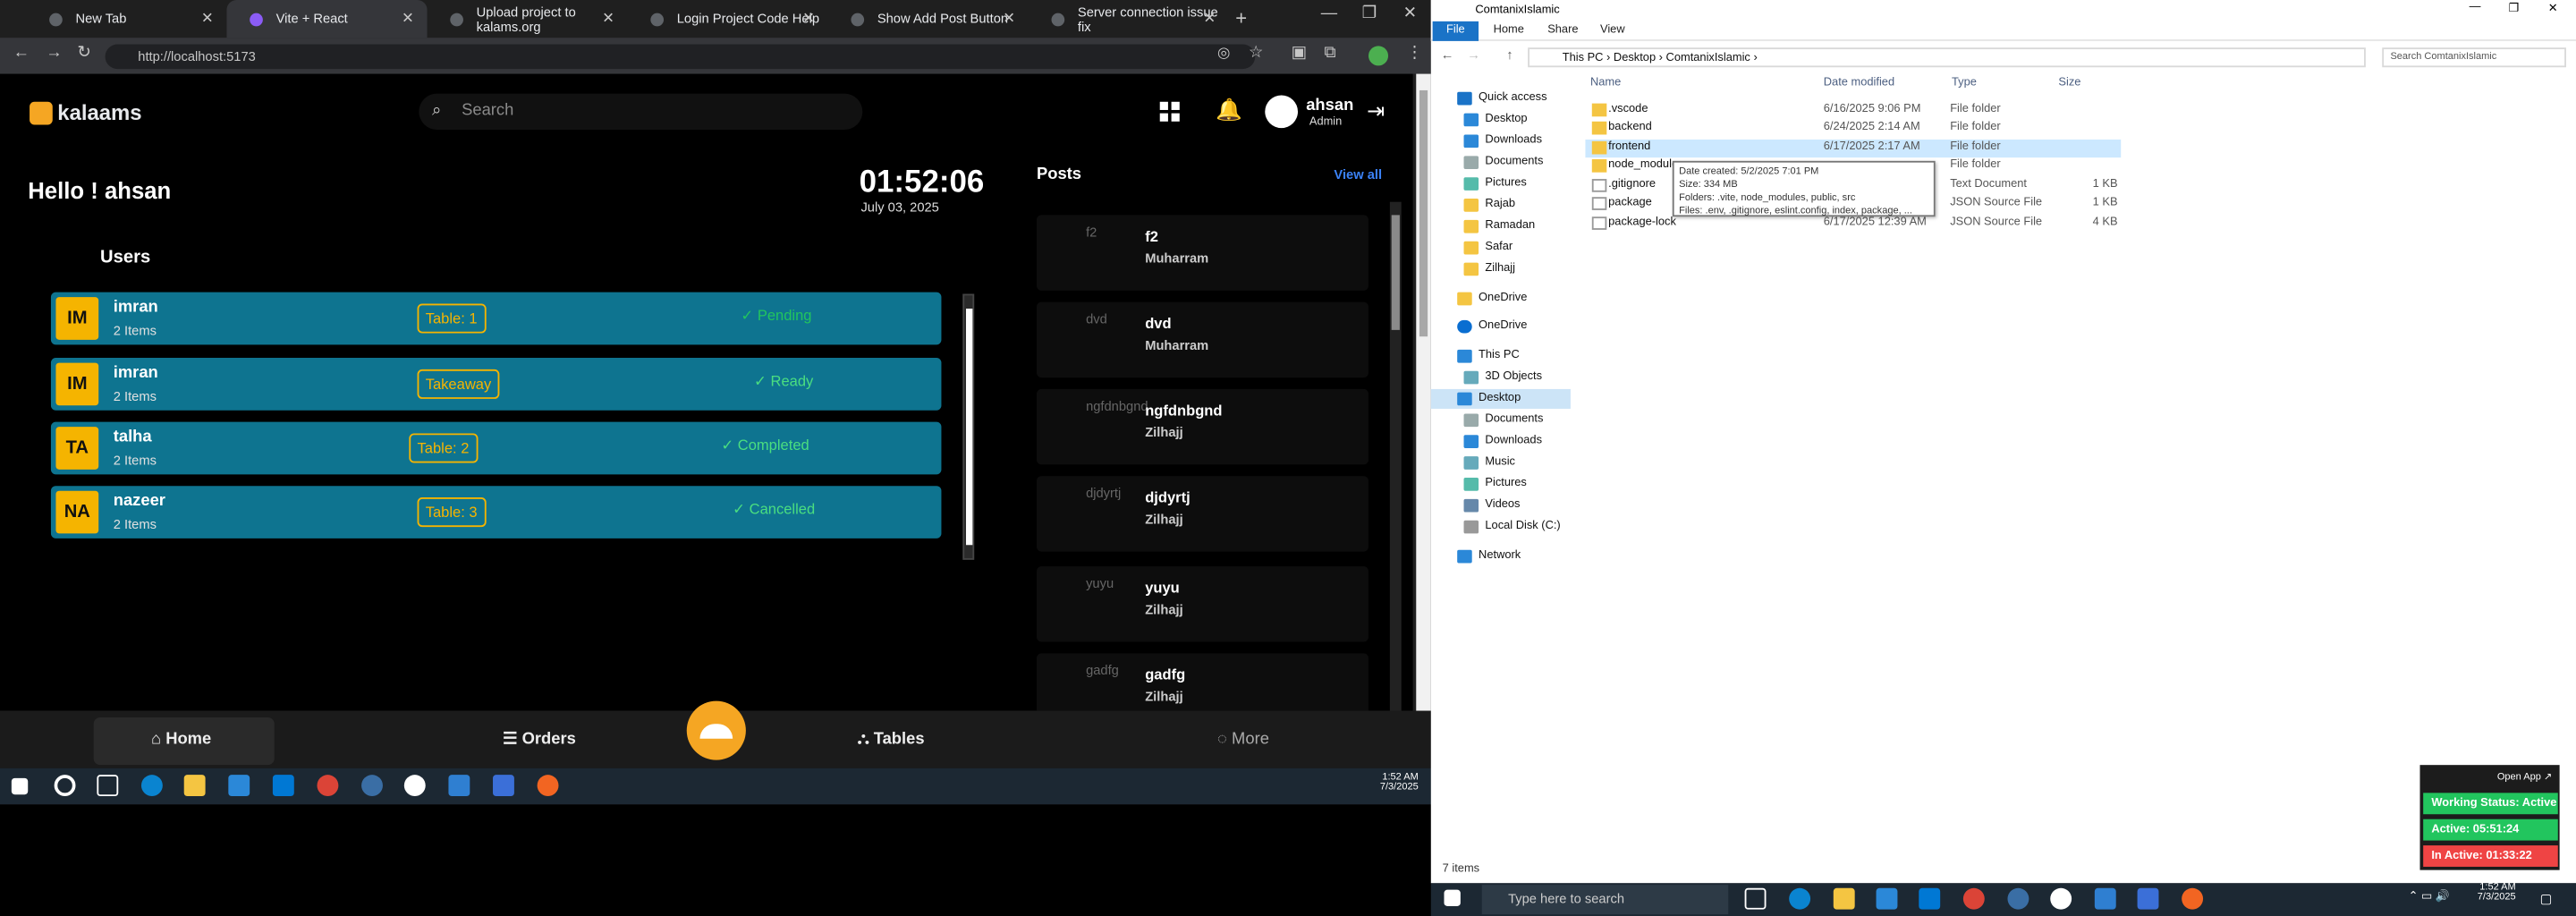 The height and width of the screenshot is (916, 2576). Describe the element at coordinates (2069, 83) in the screenshot. I see `column-header-size: Size` at that location.